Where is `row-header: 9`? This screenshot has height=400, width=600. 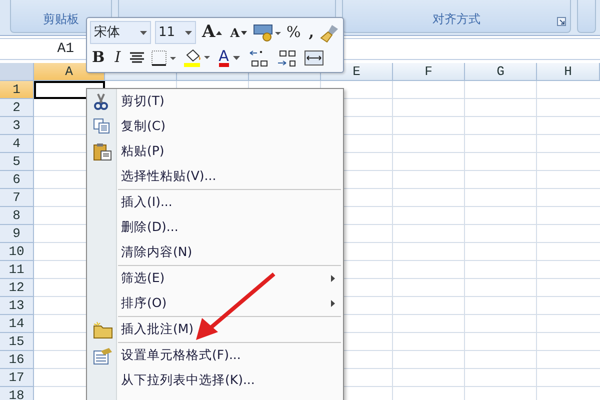 row-header: 9 is located at coordinates (17, 234).